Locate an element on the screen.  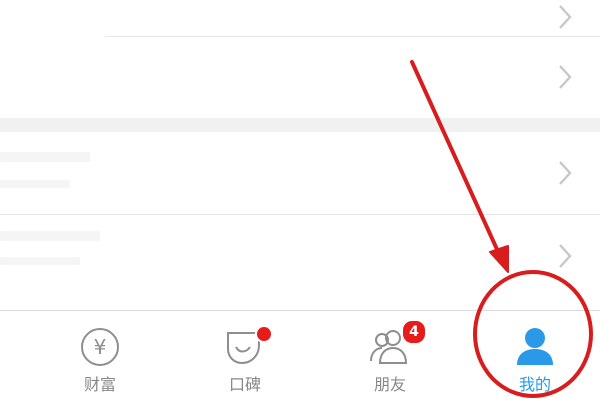
yuan-symbol: ¥ is located at coordinates (100, 347).